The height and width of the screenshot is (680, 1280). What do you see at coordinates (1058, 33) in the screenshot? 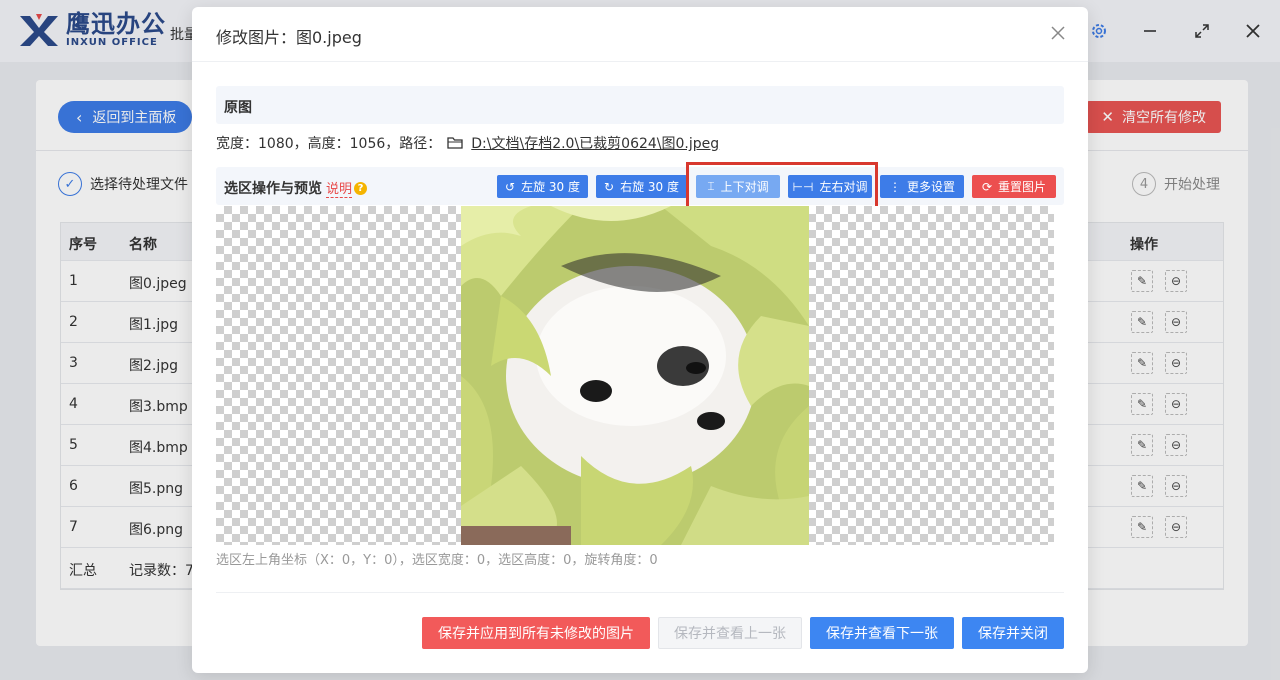
I see `dialog-close-icon` at bounding box center [1058, 33].